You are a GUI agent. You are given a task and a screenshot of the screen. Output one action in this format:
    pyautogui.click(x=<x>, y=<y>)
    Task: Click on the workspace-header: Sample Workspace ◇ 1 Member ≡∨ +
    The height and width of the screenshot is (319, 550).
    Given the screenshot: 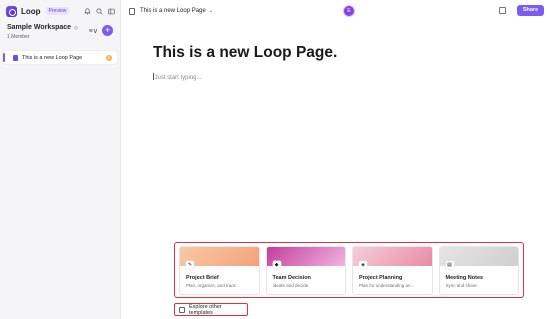 What is the action you would take?
    pyautogui.click(x=62, y=32)
    